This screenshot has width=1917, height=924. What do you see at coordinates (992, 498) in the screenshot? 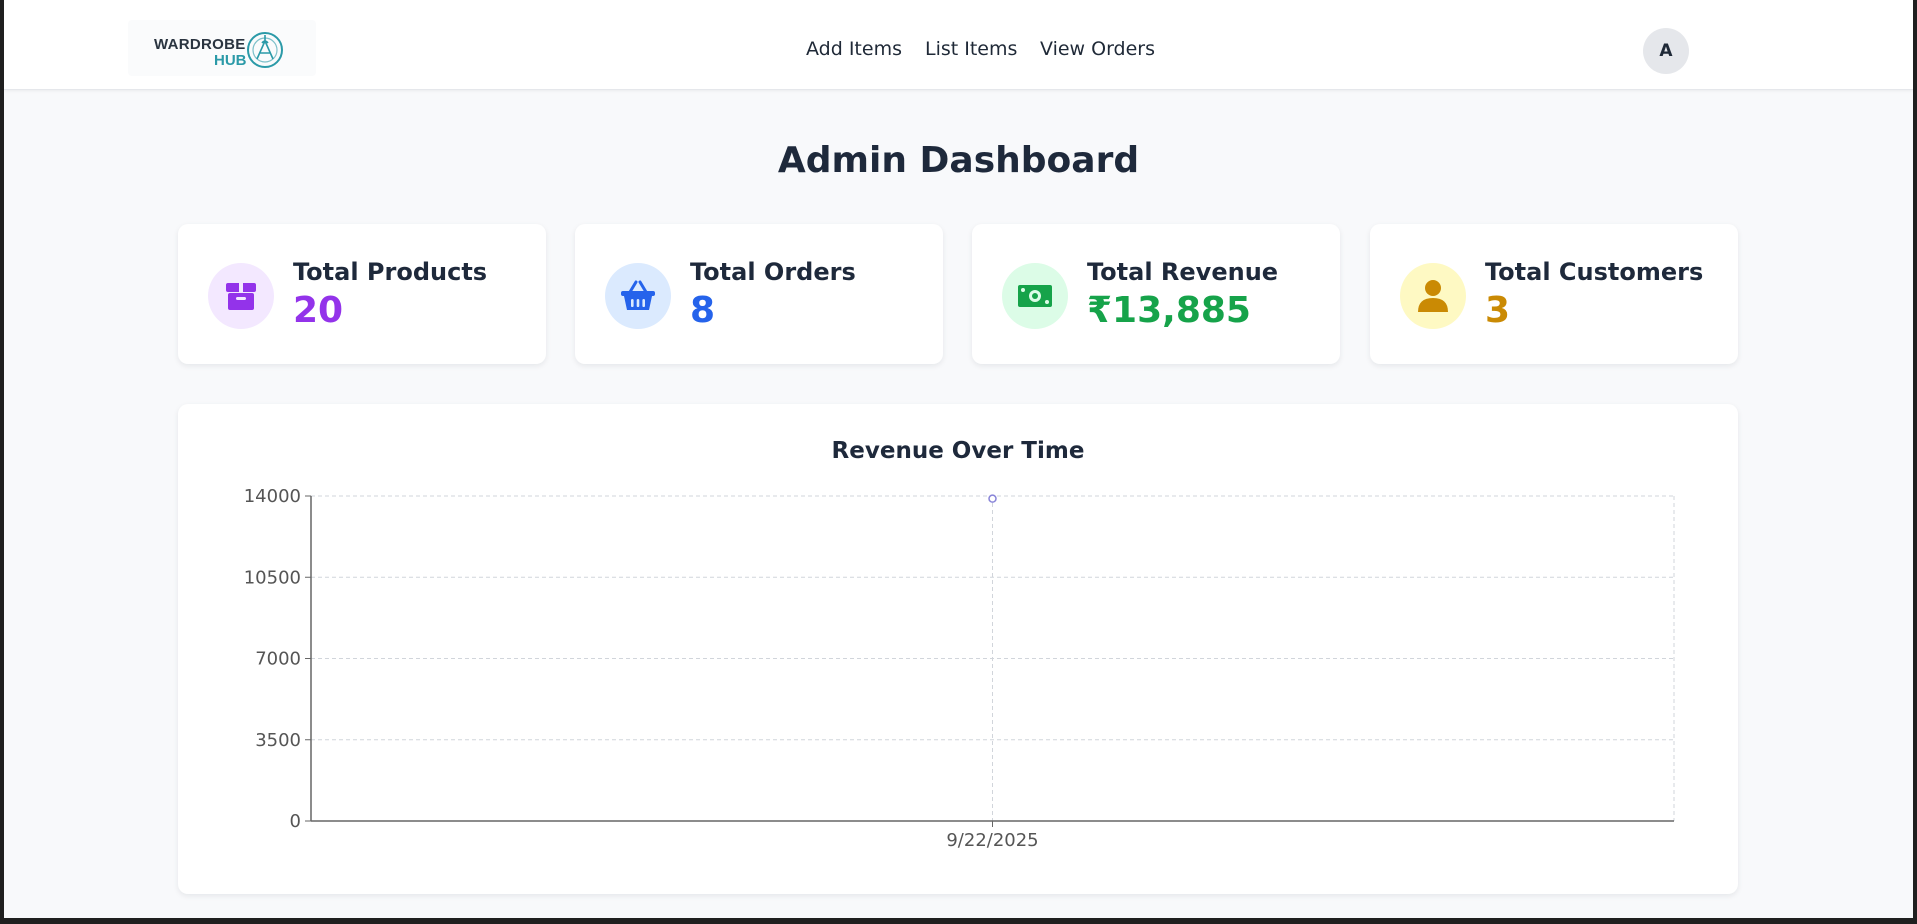
I see `data-point` at bounding box center [992, 498].